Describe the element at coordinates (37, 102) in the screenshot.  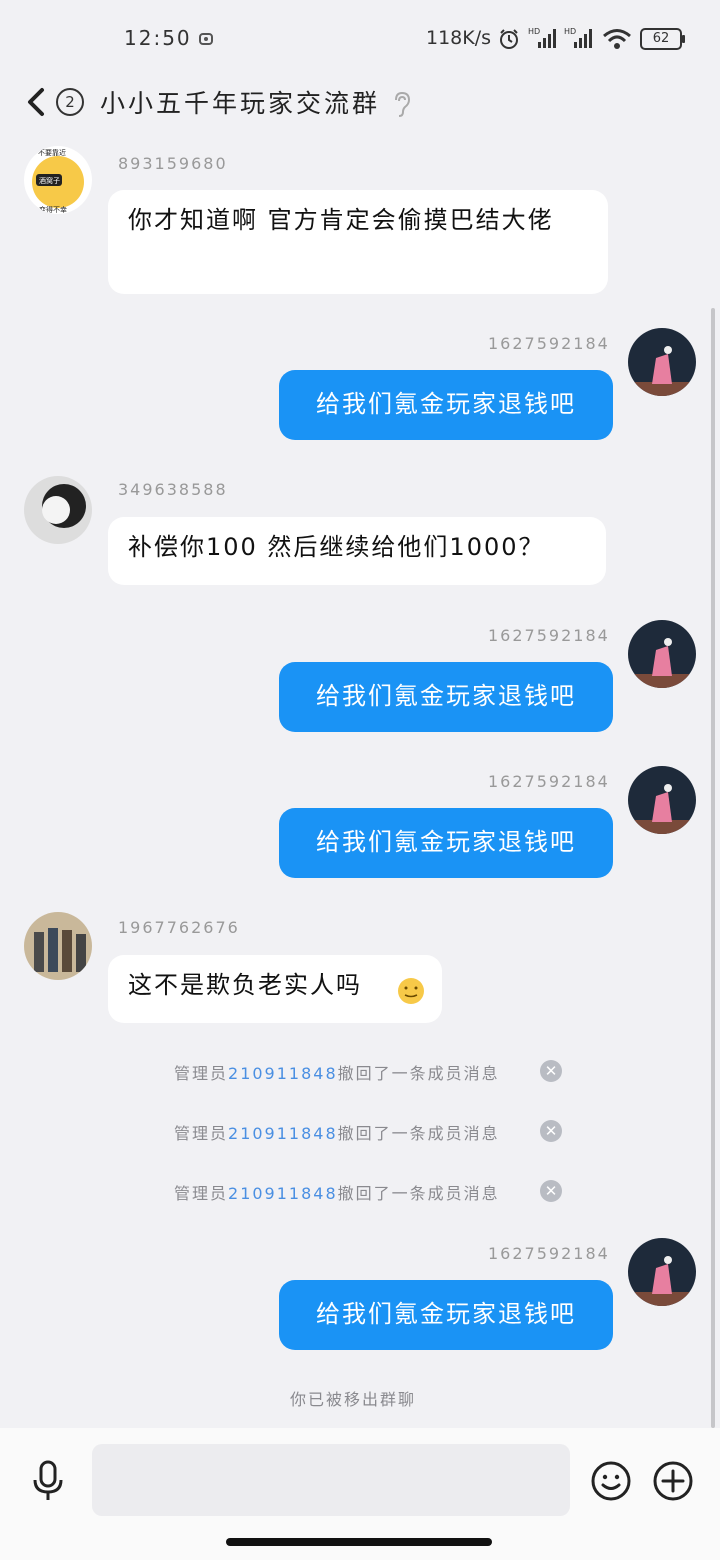
I see `back-icon` at that location.